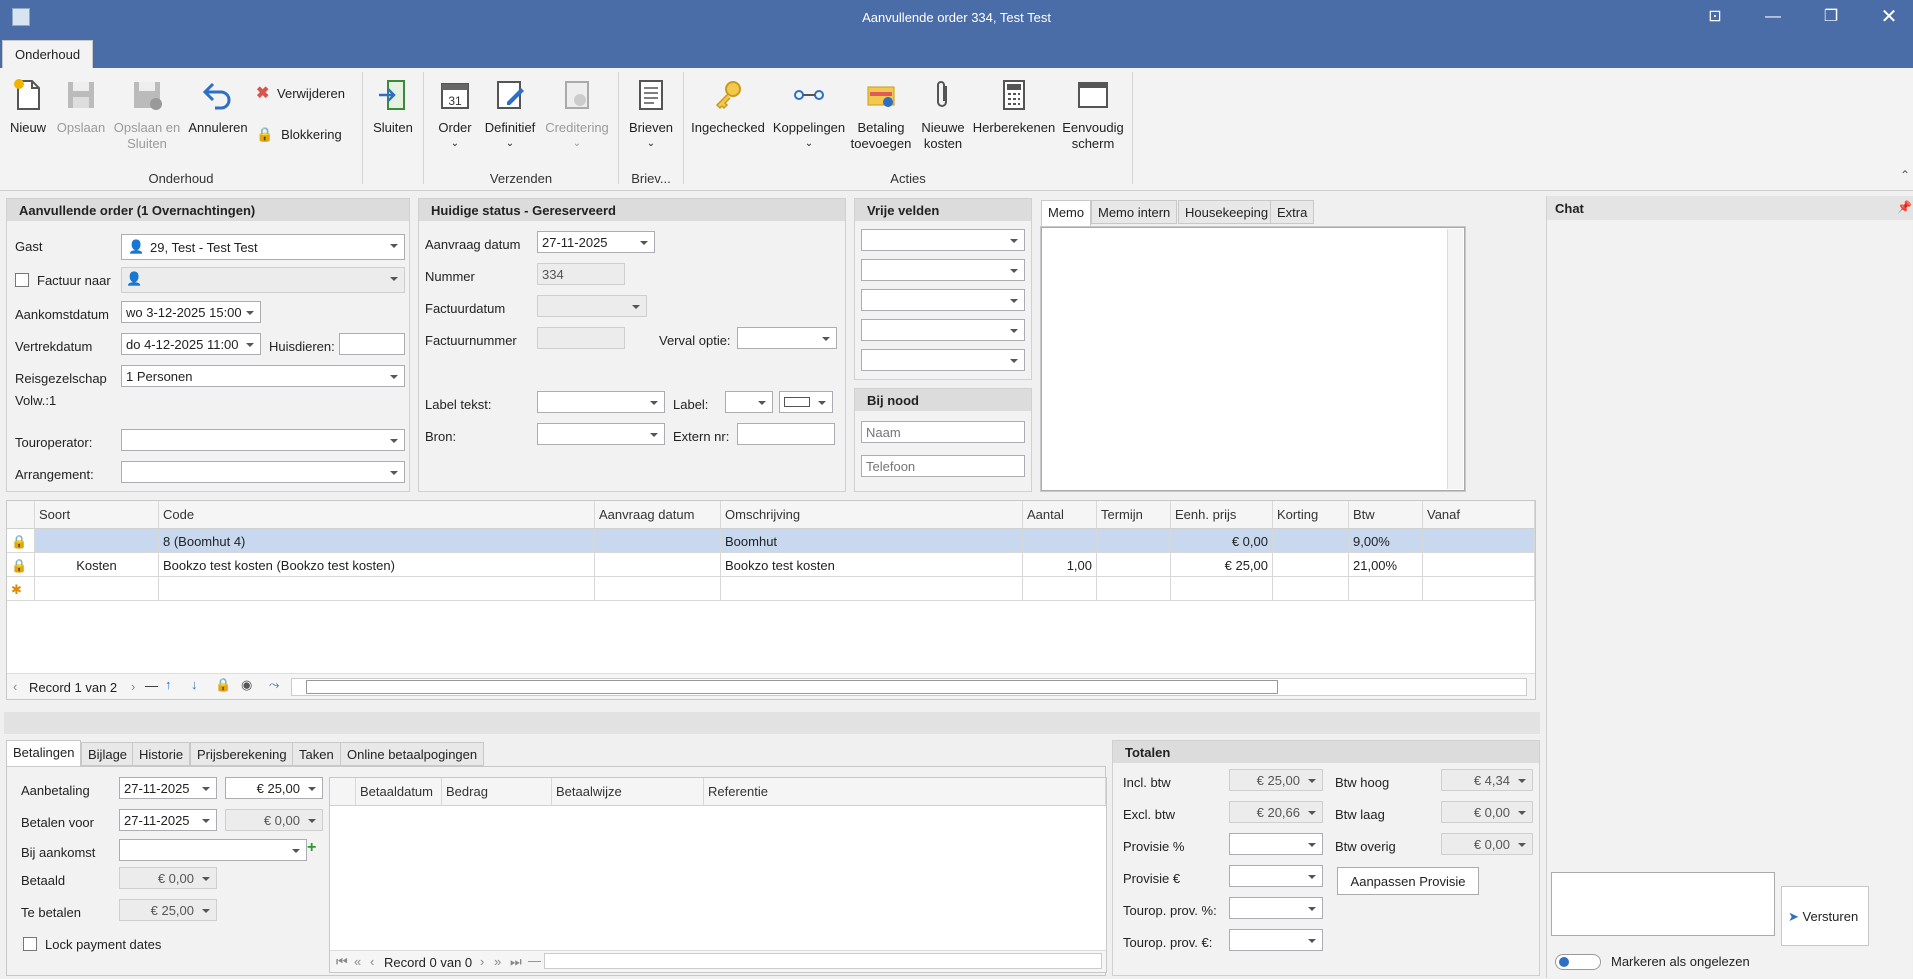 The width and height of the screenshot is (1913, 979). Describe the element at coordinates (274, 685) in the screenshot. I see `split-icon: ⤳` at that location.